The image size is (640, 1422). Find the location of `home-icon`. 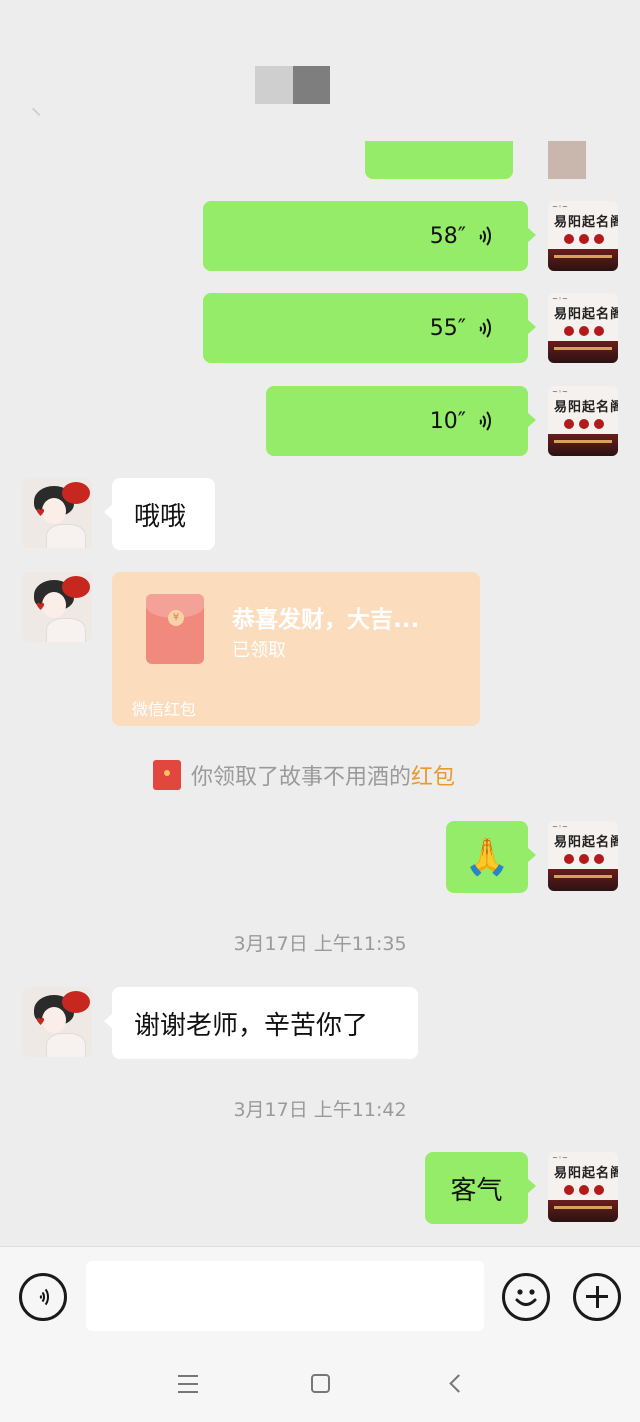

home-icon is located at coordinates (320, 1383).